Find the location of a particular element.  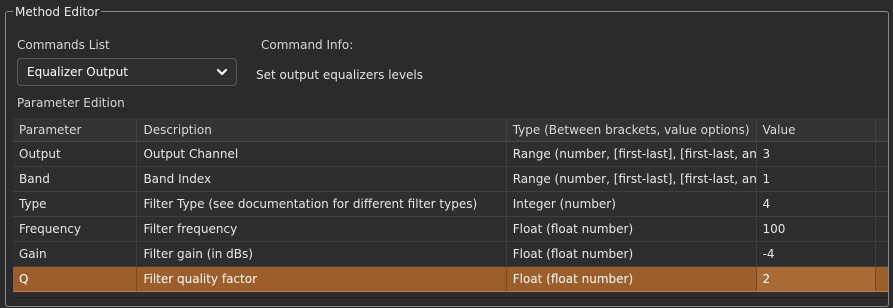

description-cell: Band Index is located at coordinates (322, 179).